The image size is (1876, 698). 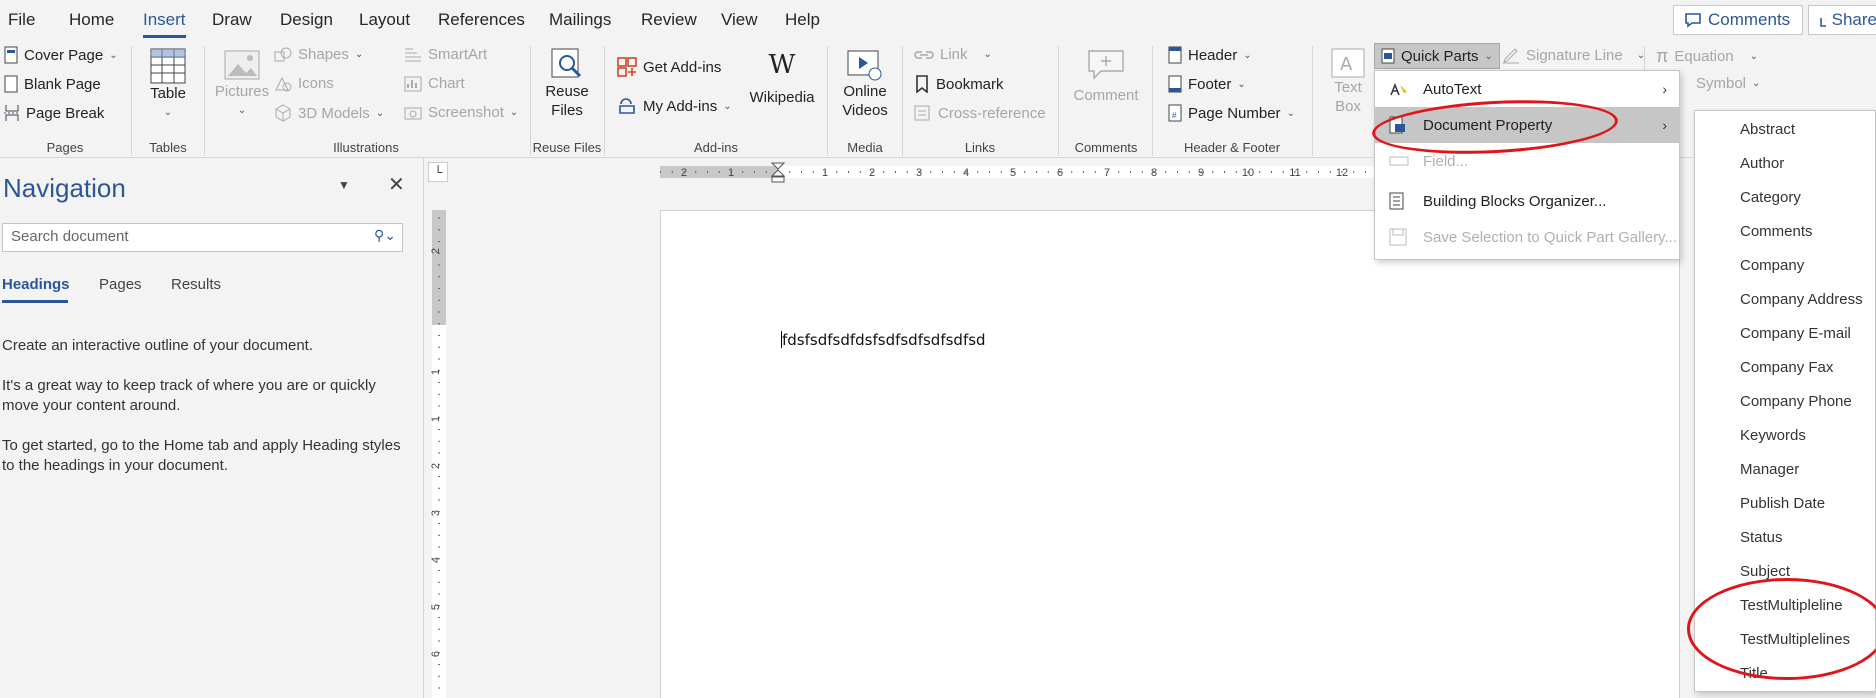 What do you see at coordinates (385, 235) in the screenshot?
I see `search-icon: ⚲⌄` at bounding box center [385, 235].